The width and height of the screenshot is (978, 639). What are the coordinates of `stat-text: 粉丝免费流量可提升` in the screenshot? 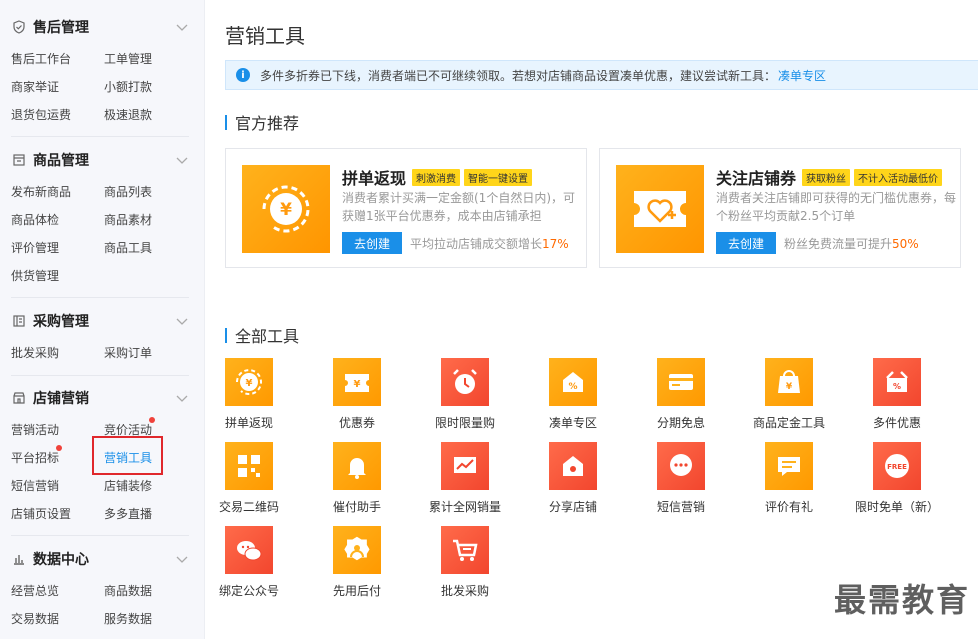 It's located at (838, 244).